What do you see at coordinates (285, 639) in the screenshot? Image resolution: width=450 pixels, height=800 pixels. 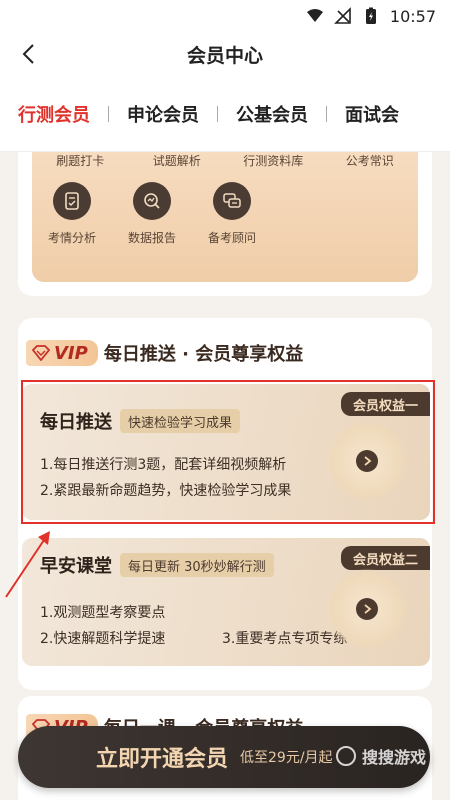 I see `benefit-line: 3.重要考点专项专练` at bounding box center [285, 639].